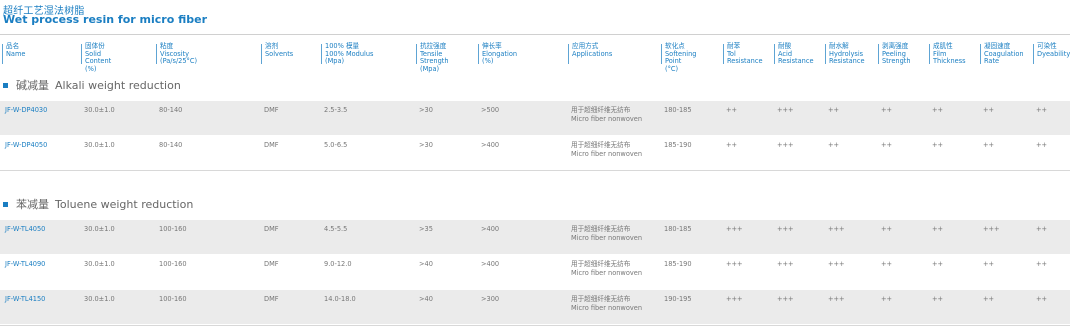  What do you see at coordinates (335, 145) in the screenshot?
I see `table-cell: 5.0-6.5` at bounding box center [335, 145].